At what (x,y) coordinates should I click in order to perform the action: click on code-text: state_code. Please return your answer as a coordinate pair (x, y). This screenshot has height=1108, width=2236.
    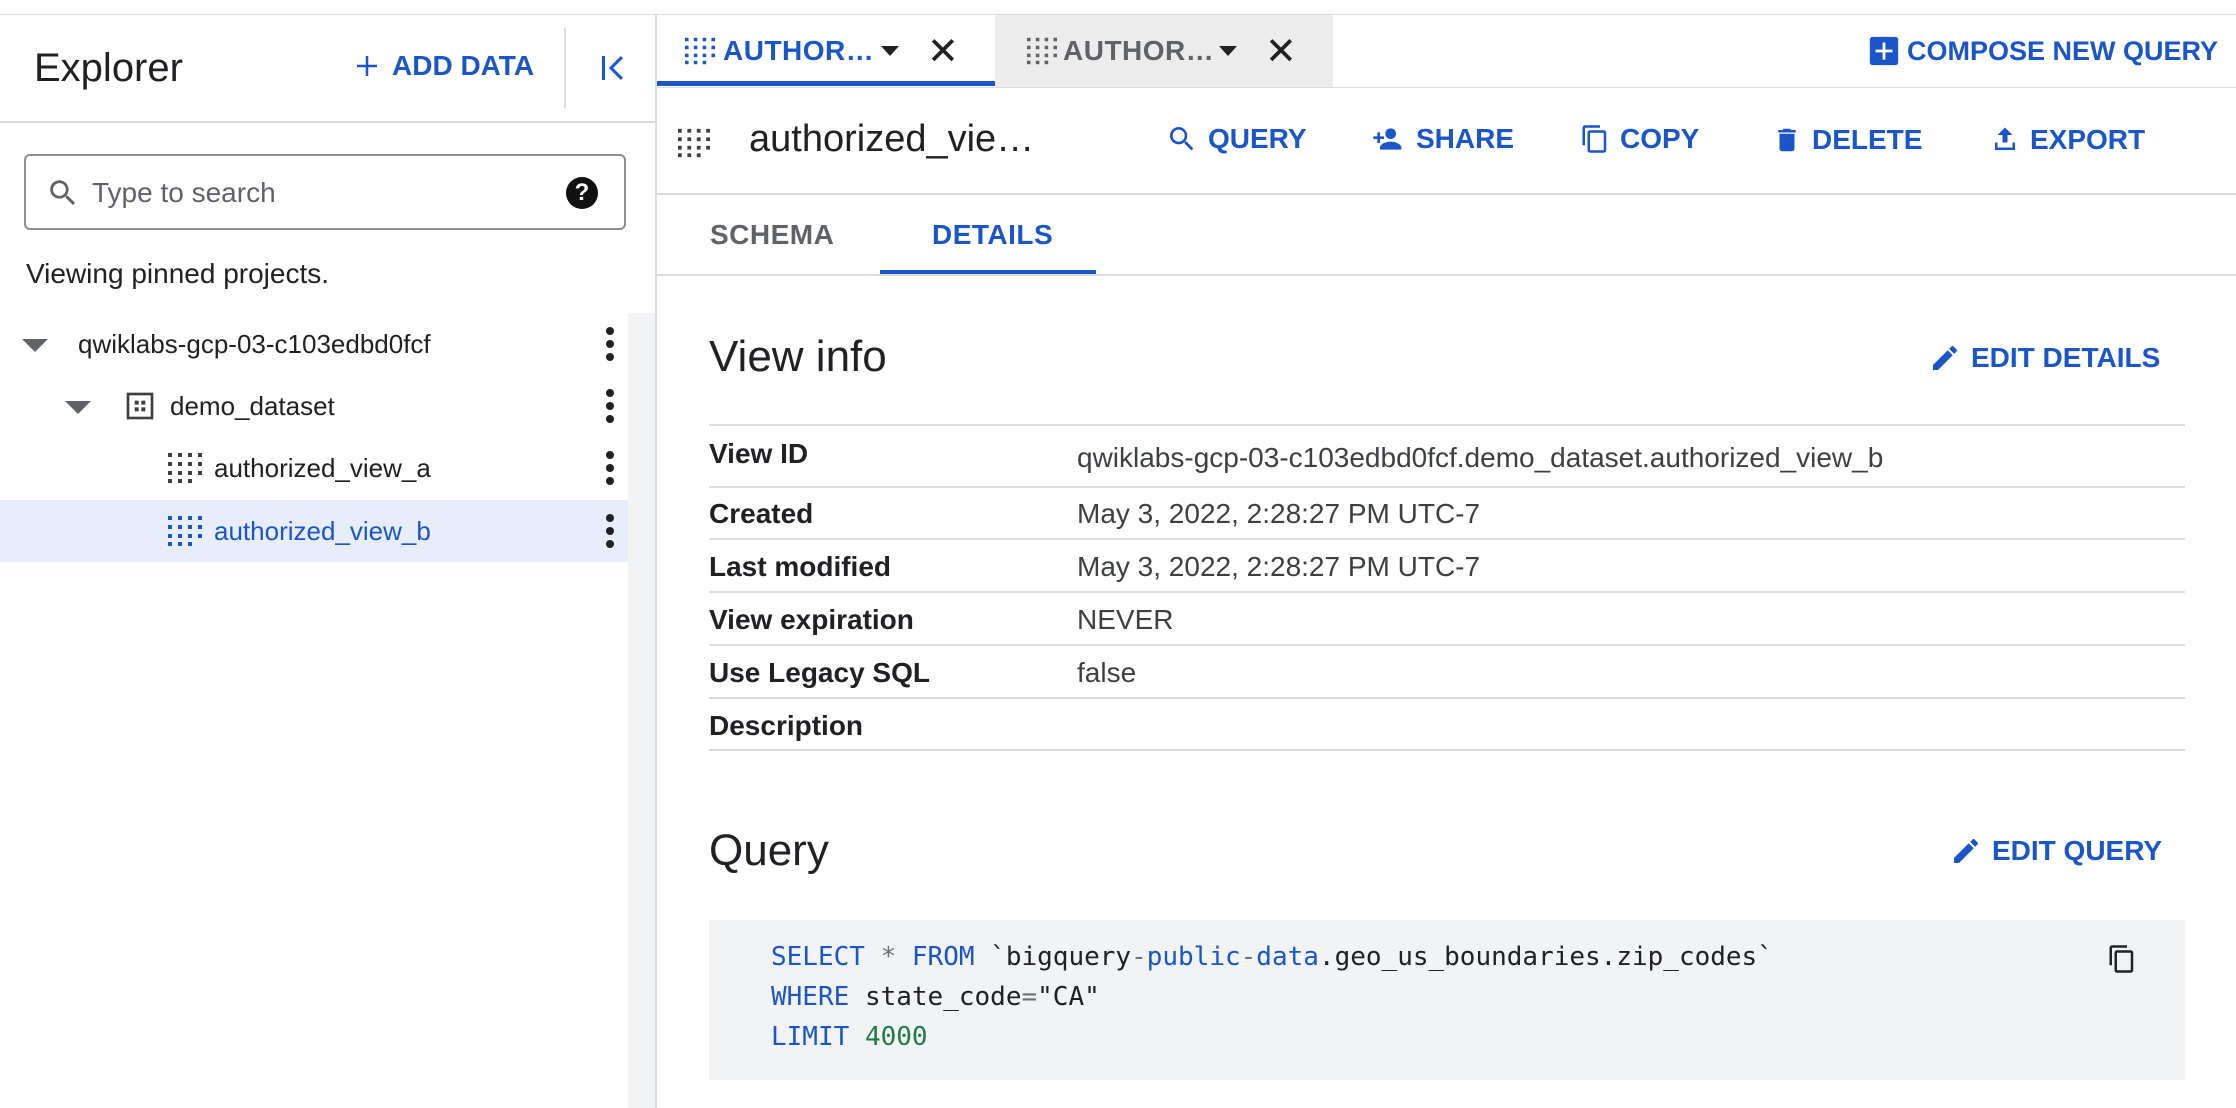
    Looking at the image, I should click on (943, 997).